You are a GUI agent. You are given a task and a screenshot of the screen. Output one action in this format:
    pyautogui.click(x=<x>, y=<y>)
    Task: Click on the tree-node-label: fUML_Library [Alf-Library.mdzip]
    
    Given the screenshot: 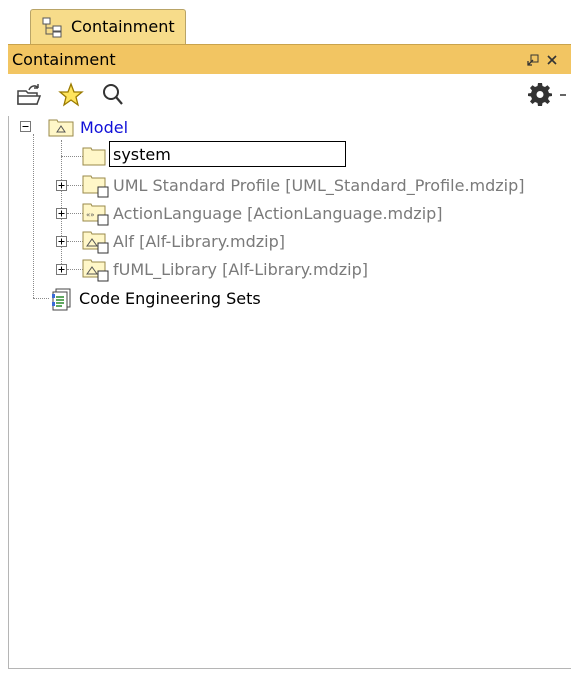 What is the action you would take?
    pyautogui.click(x=240, y=269)
    